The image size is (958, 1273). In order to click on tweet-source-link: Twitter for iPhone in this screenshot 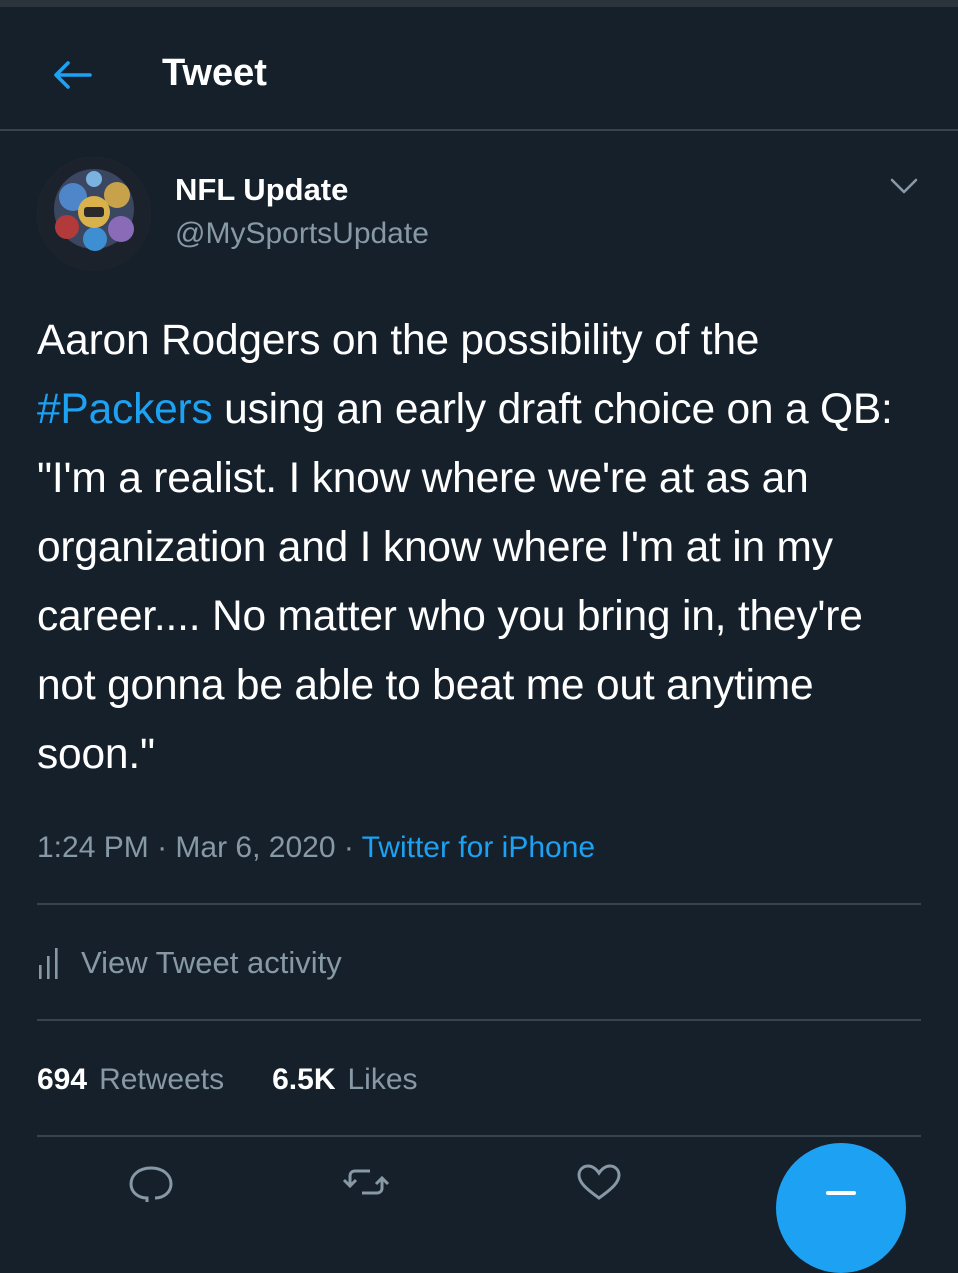, I will do `click(478, 847)`.